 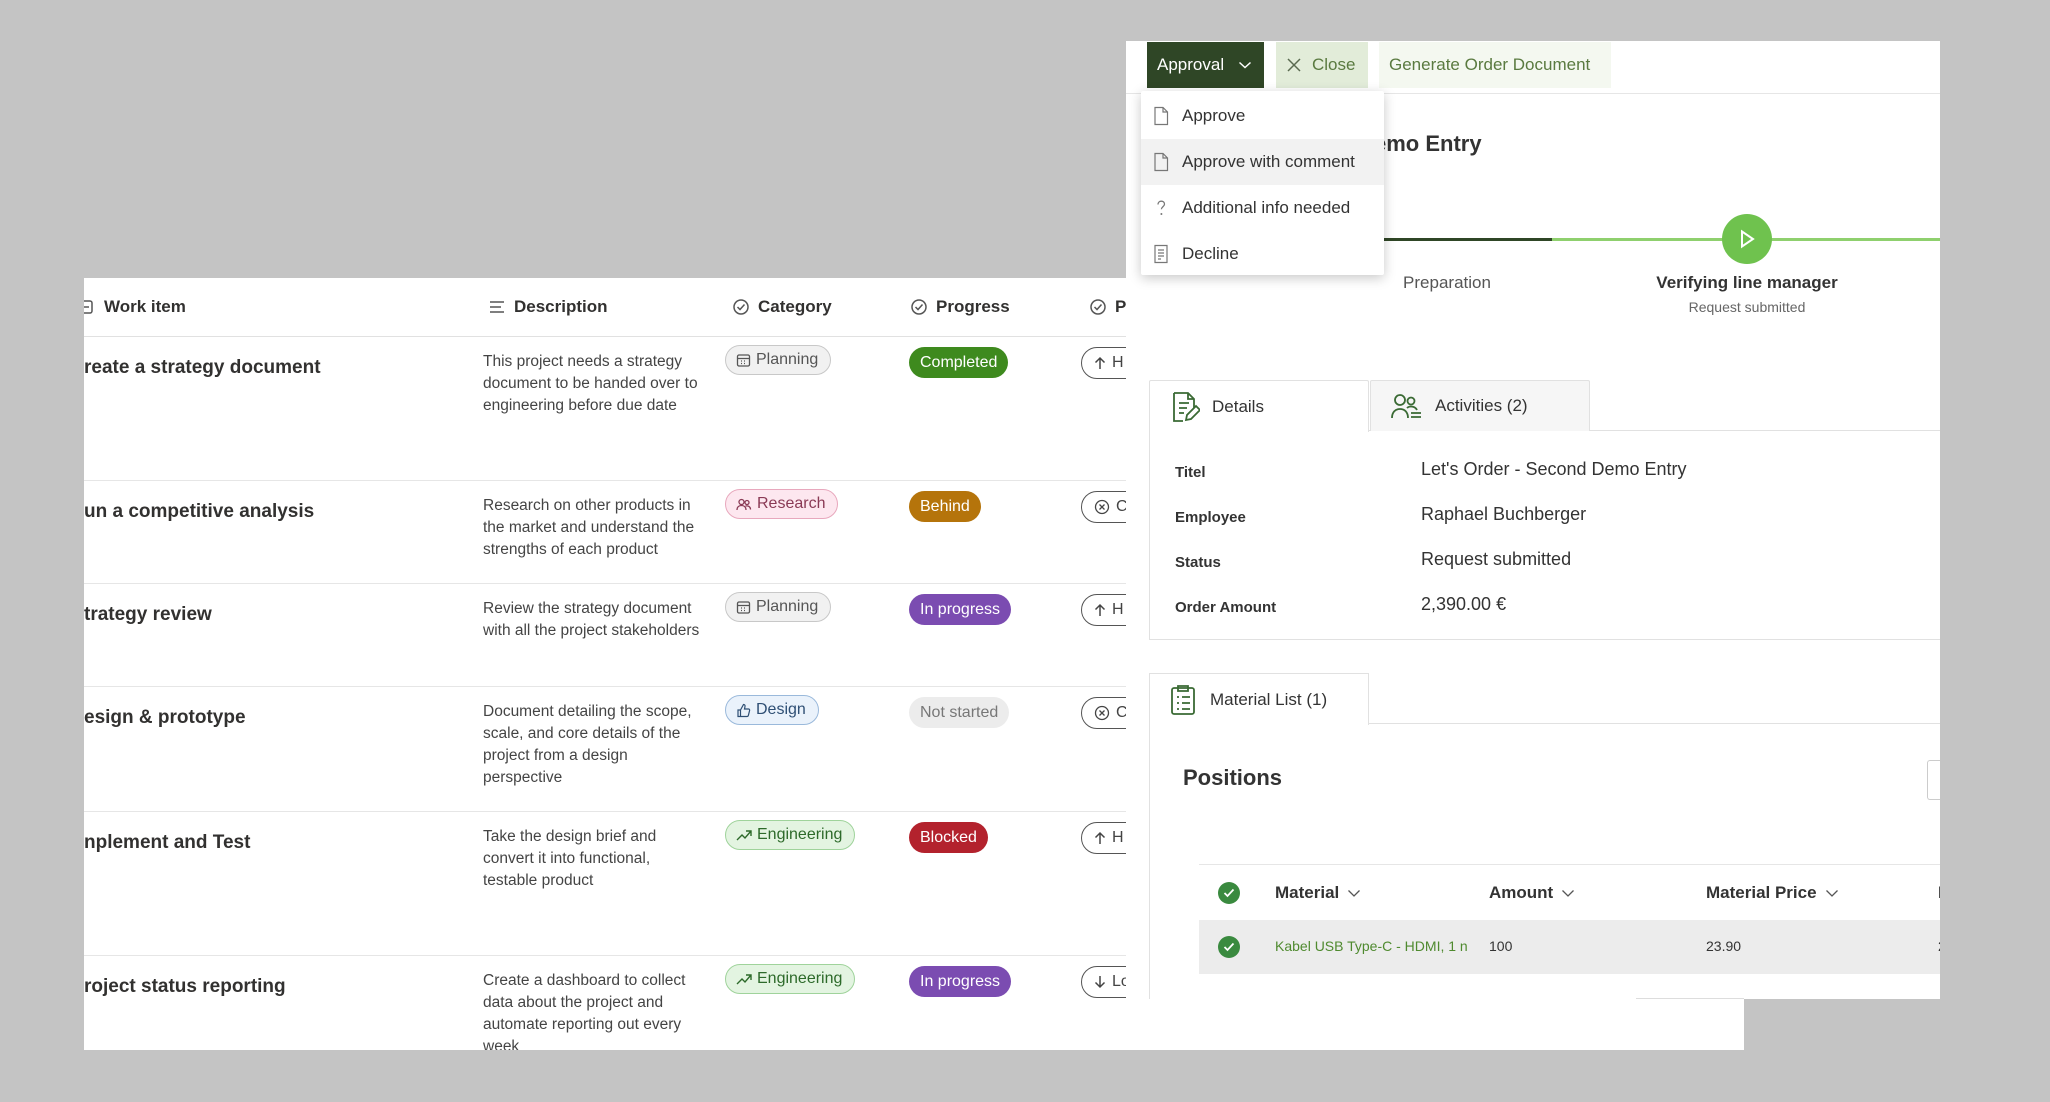 What do you see at coordinates (1262, 116) in the screenshot?
I see `menu-item-approve: Approve` at bounding box center [1262, 116].